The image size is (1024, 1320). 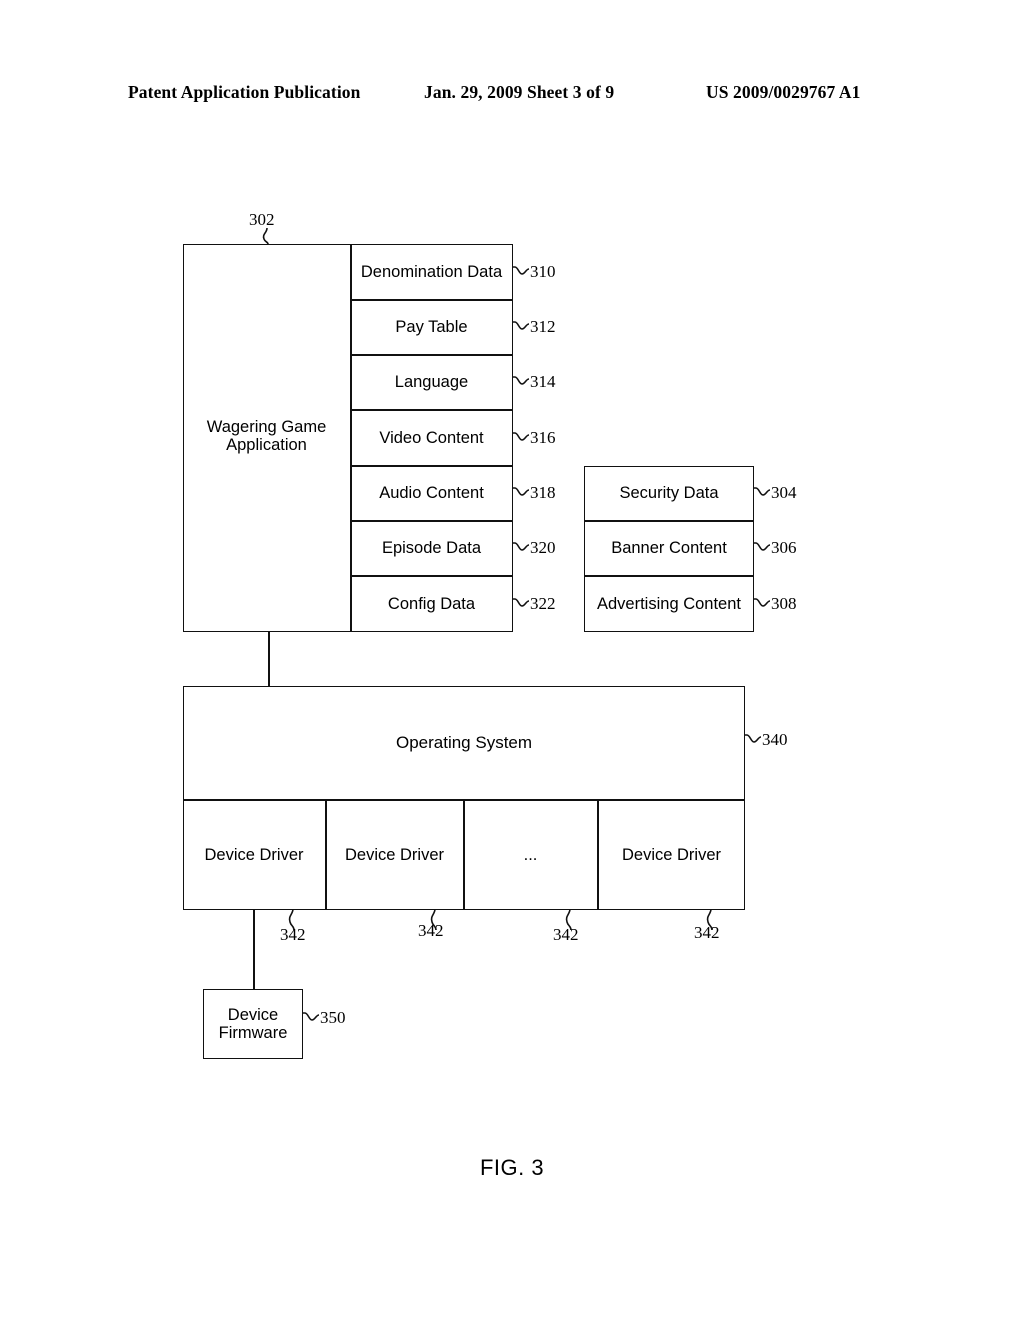 I want to click on component-config-data: Config Data, so click(x=431, y=603).